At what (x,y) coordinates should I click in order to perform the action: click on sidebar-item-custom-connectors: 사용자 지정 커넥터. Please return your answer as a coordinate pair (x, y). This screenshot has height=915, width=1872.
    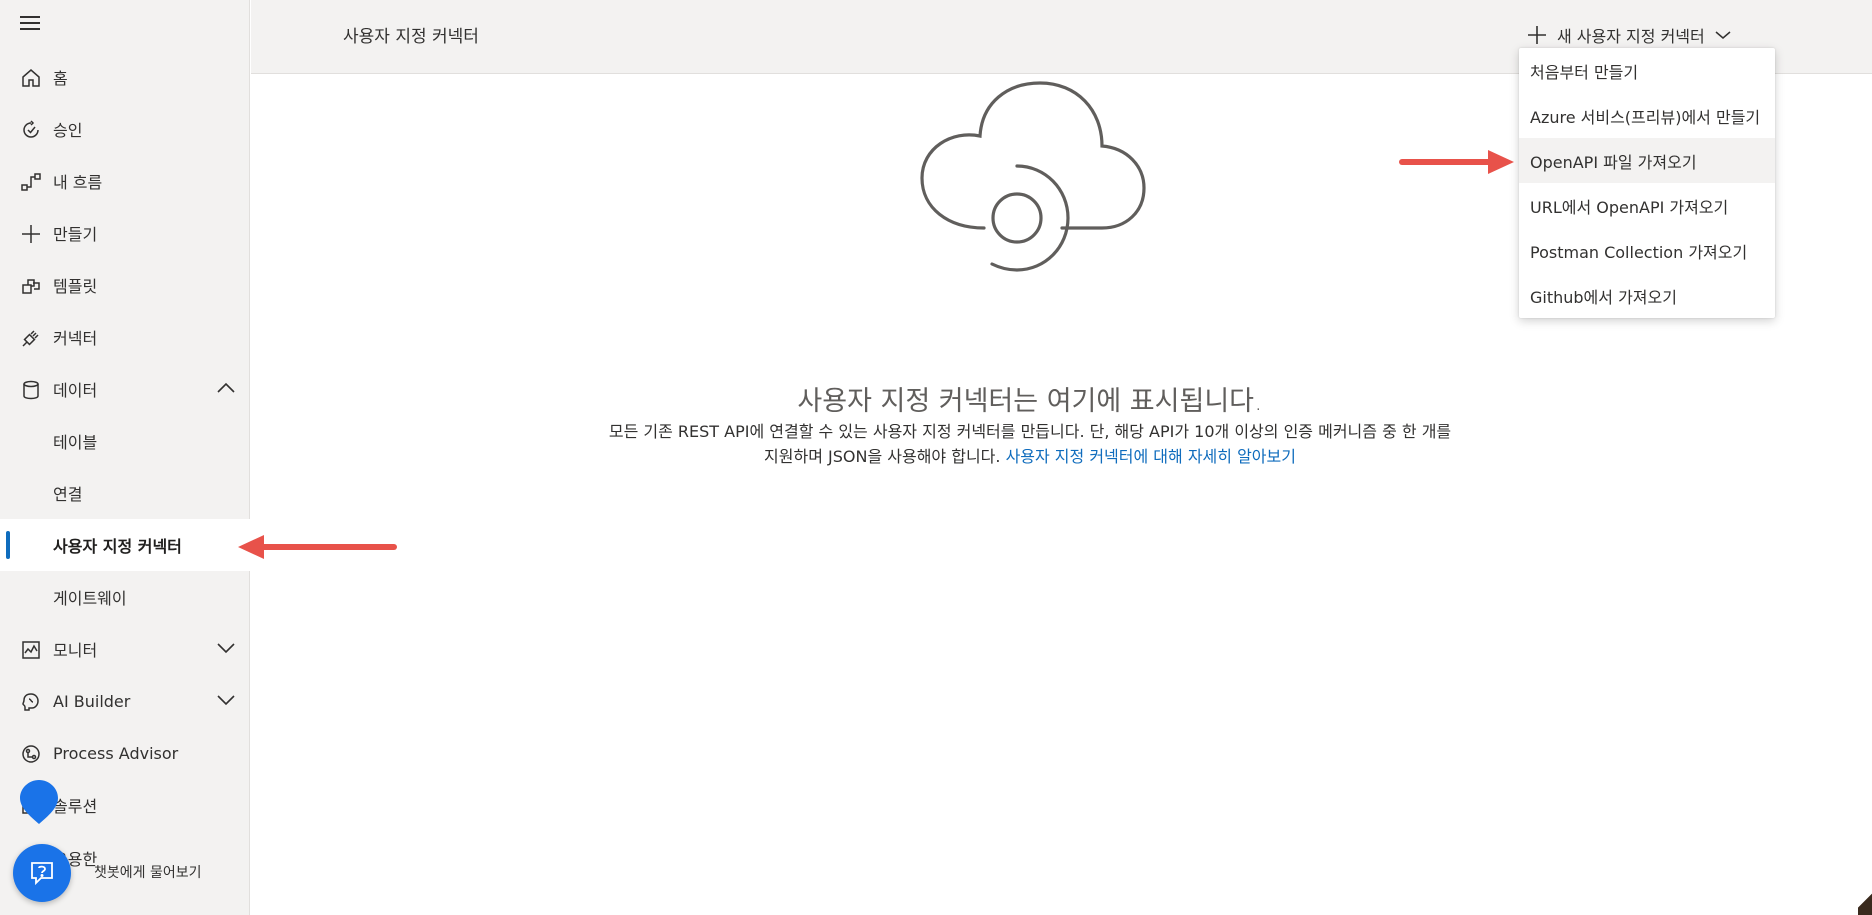
    Looking at the image, I should click on (125, 545).